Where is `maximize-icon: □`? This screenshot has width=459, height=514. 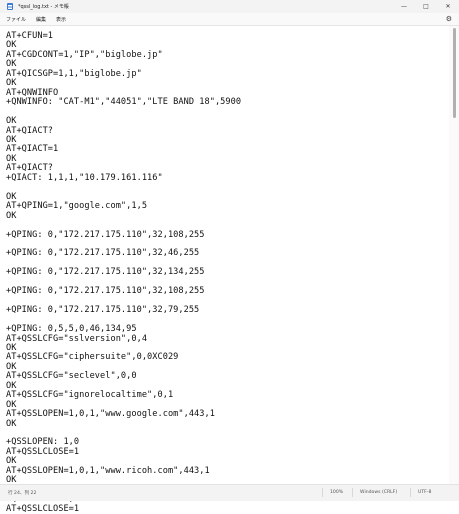
maximize-icon: □ is located at coordinates (426, 6).